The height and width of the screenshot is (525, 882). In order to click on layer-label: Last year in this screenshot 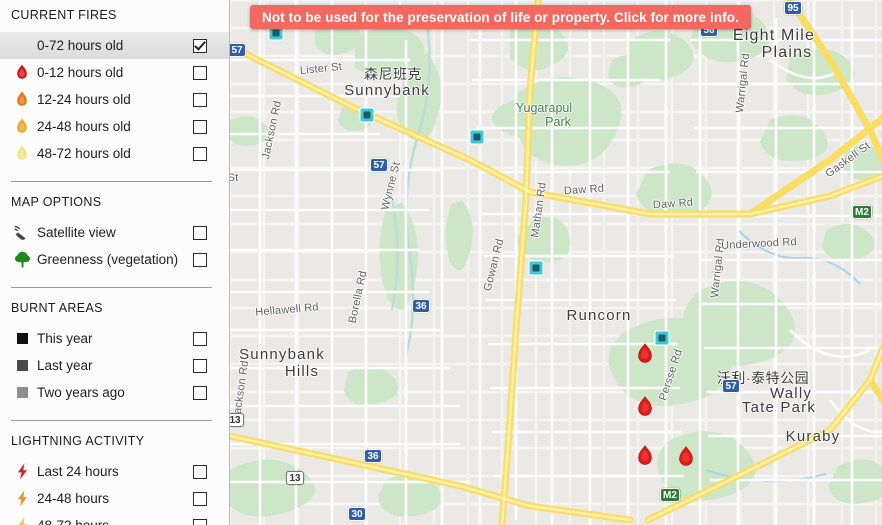, I will do `click(65, 365)`.